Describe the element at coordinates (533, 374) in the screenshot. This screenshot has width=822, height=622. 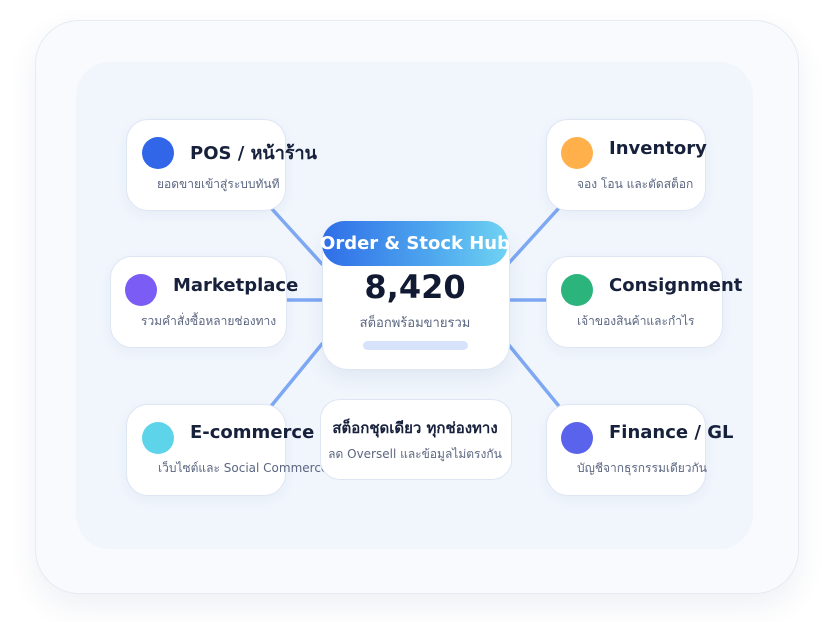
I see `connector-finance` at that location.